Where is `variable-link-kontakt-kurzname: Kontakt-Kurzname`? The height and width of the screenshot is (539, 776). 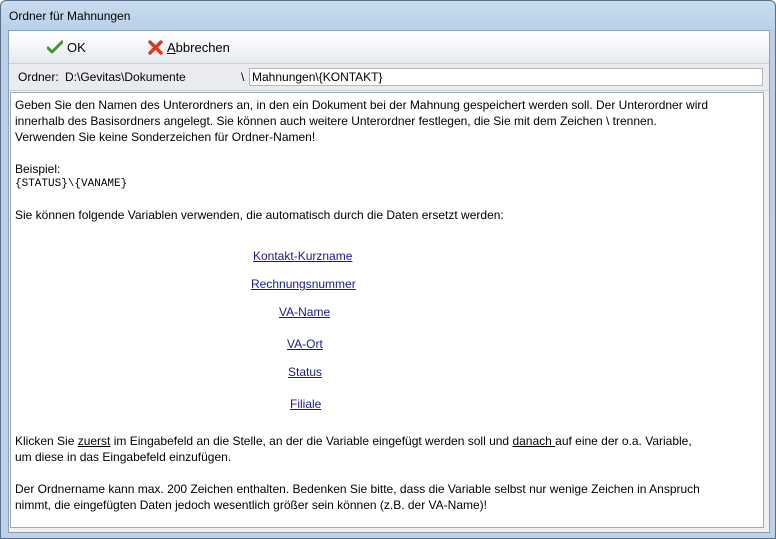 variable-link-kontakt-kurzname: Kontakt-Kurzname is located at coordinates (302, 256).